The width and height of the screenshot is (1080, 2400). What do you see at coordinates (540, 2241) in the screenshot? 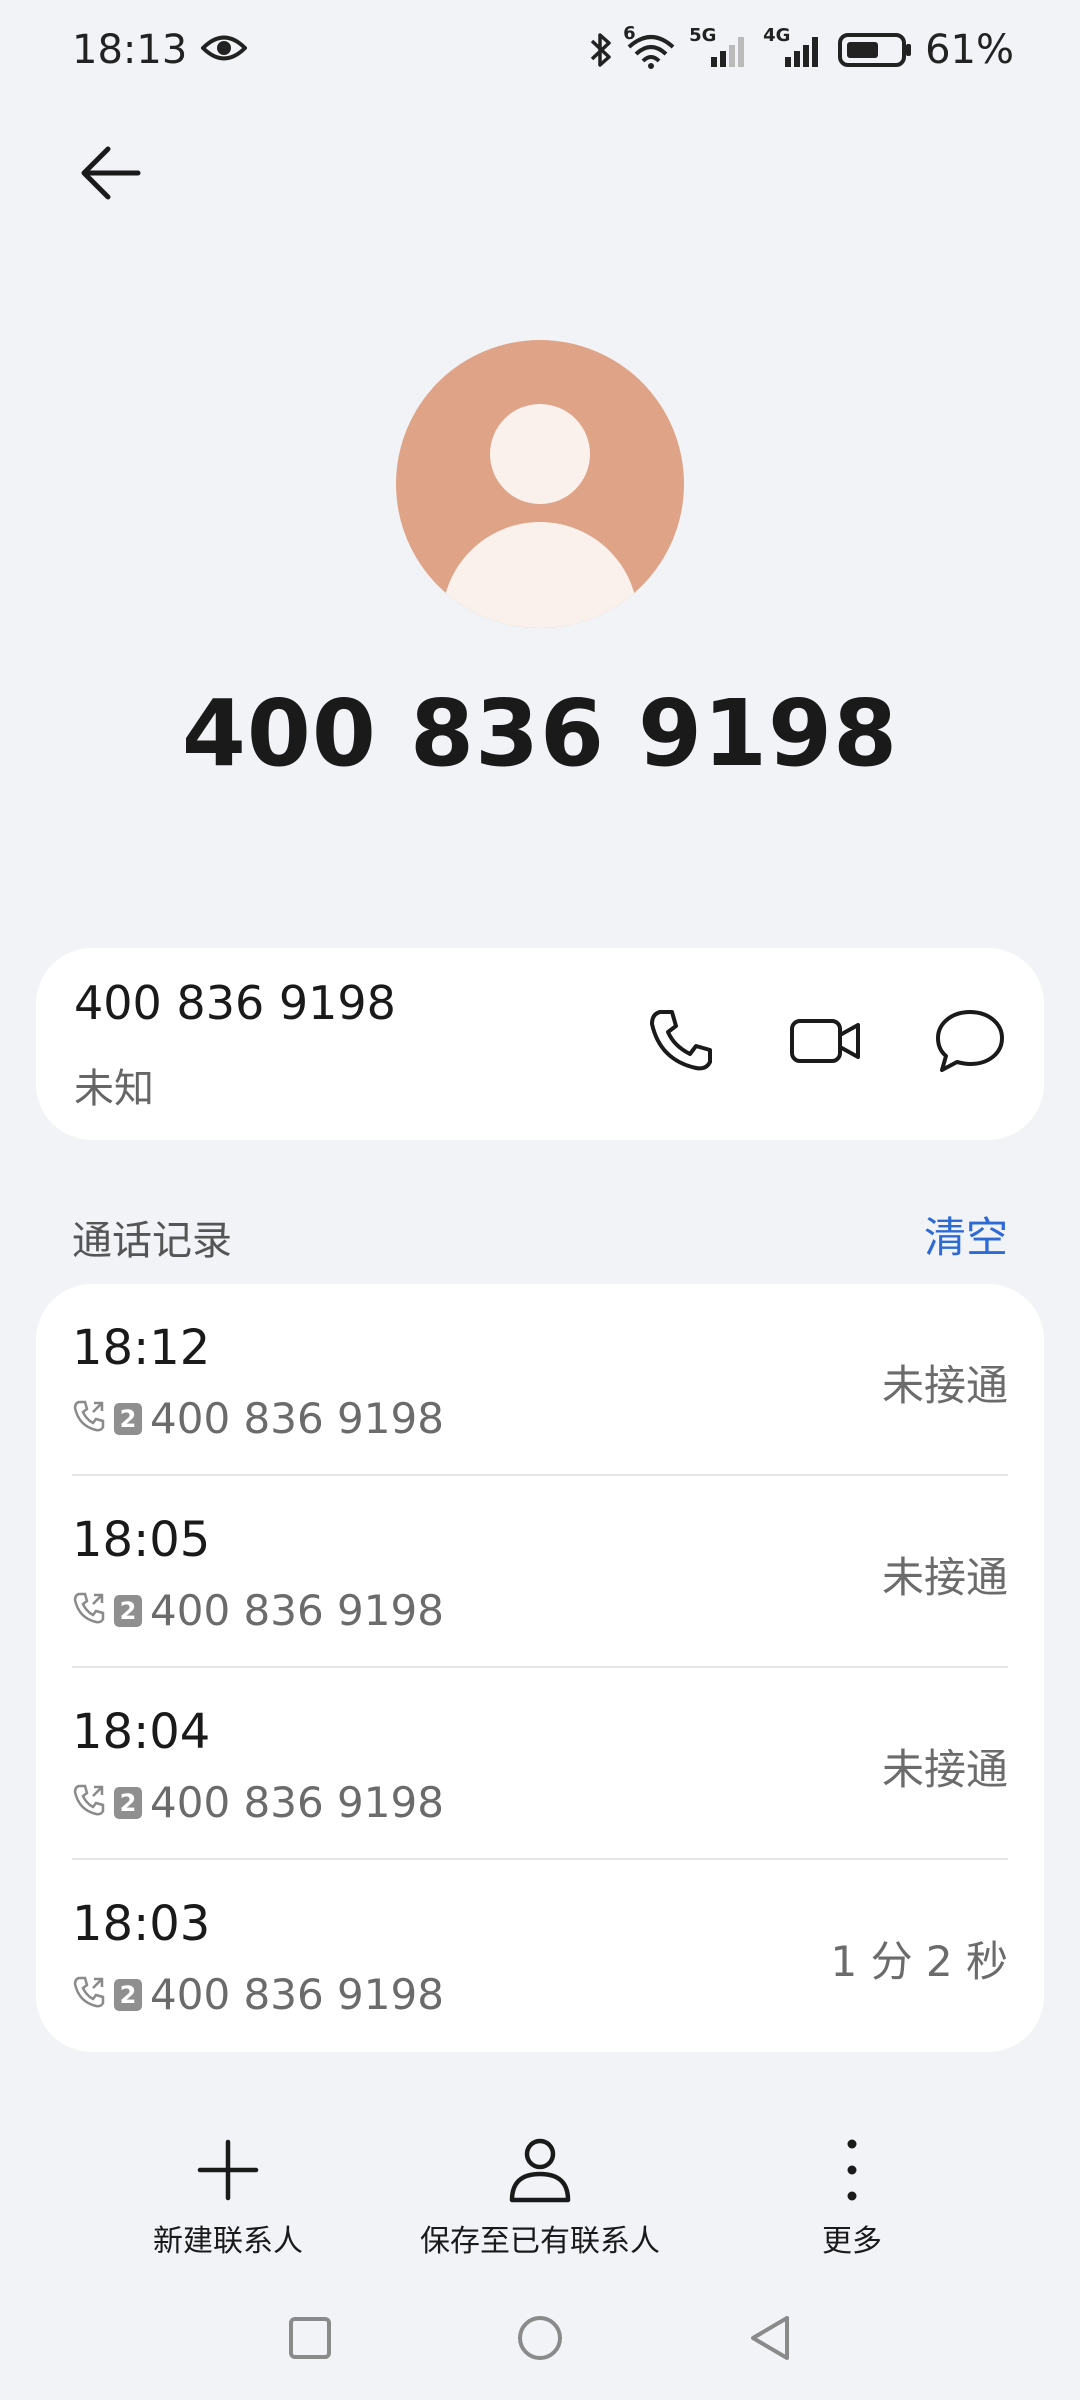
I see `save-to-existing-contact-label: 保存至已有联系人` at bounding box center [540, 2241].